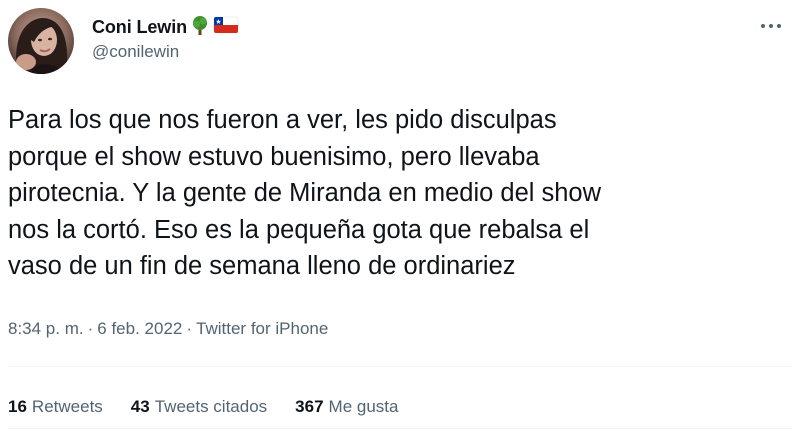  I want to click on likes-count: 367, so click(309, 406).